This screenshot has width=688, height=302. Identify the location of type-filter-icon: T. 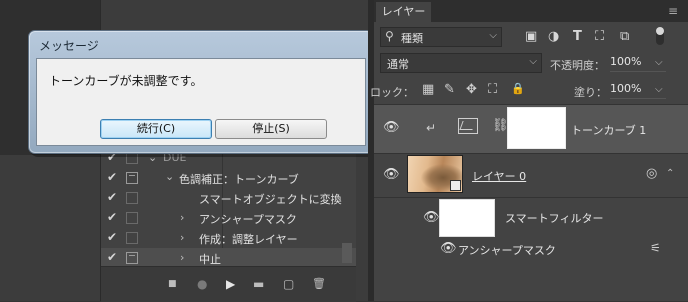
(577, 36).